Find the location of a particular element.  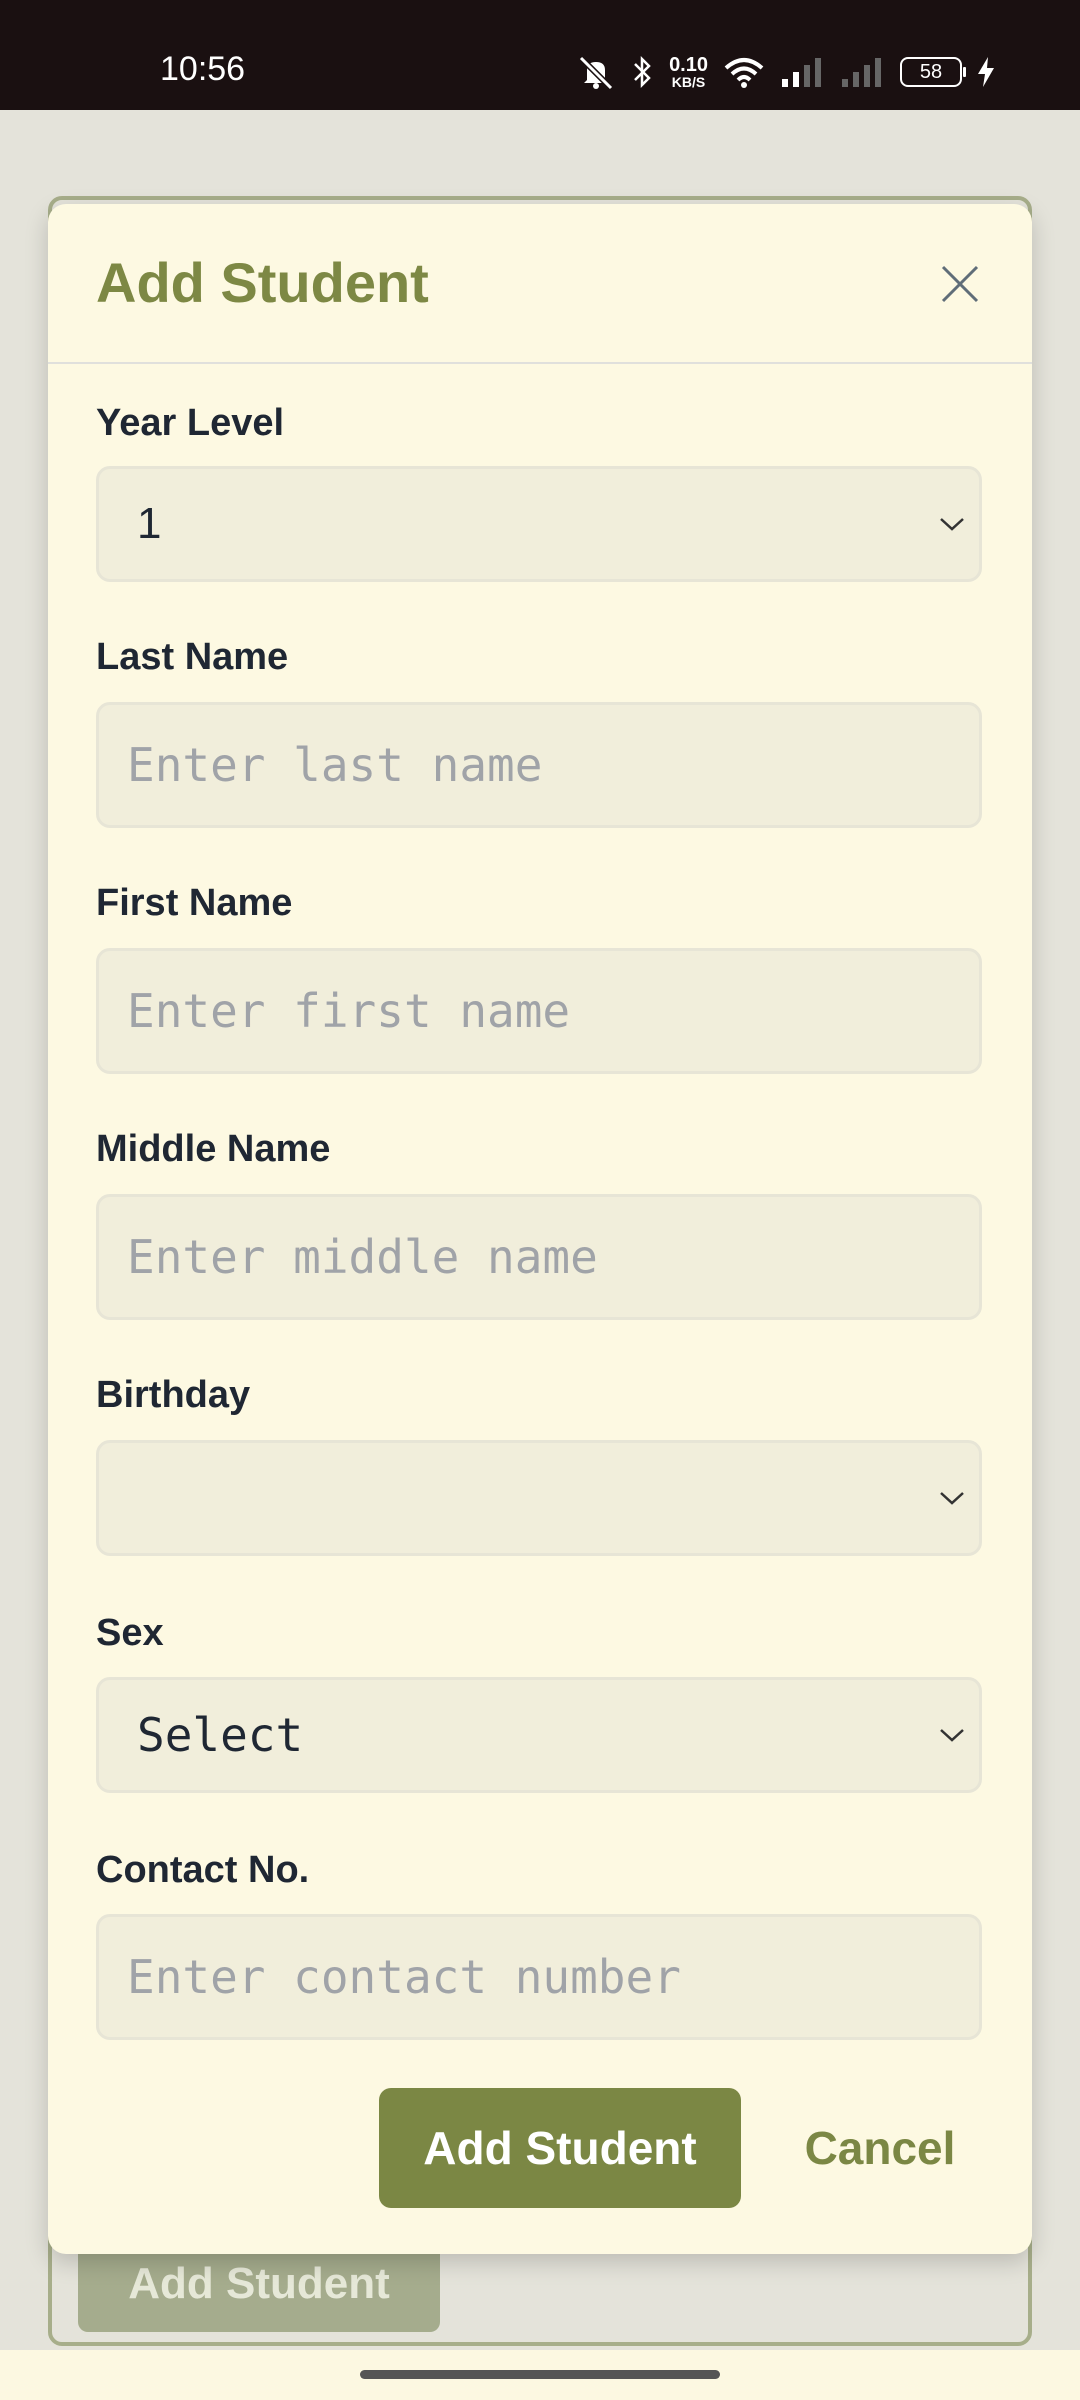

wifi-icon is located at coordinates (744, 72).